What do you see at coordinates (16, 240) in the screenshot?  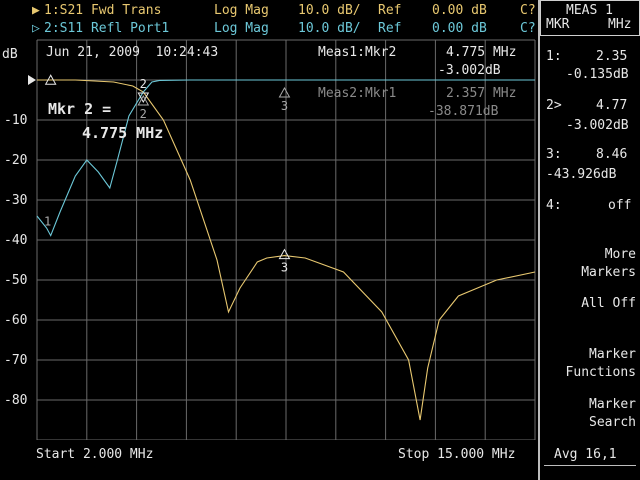 I see `y-tick-label: -40` at bounding box center [16, 240].